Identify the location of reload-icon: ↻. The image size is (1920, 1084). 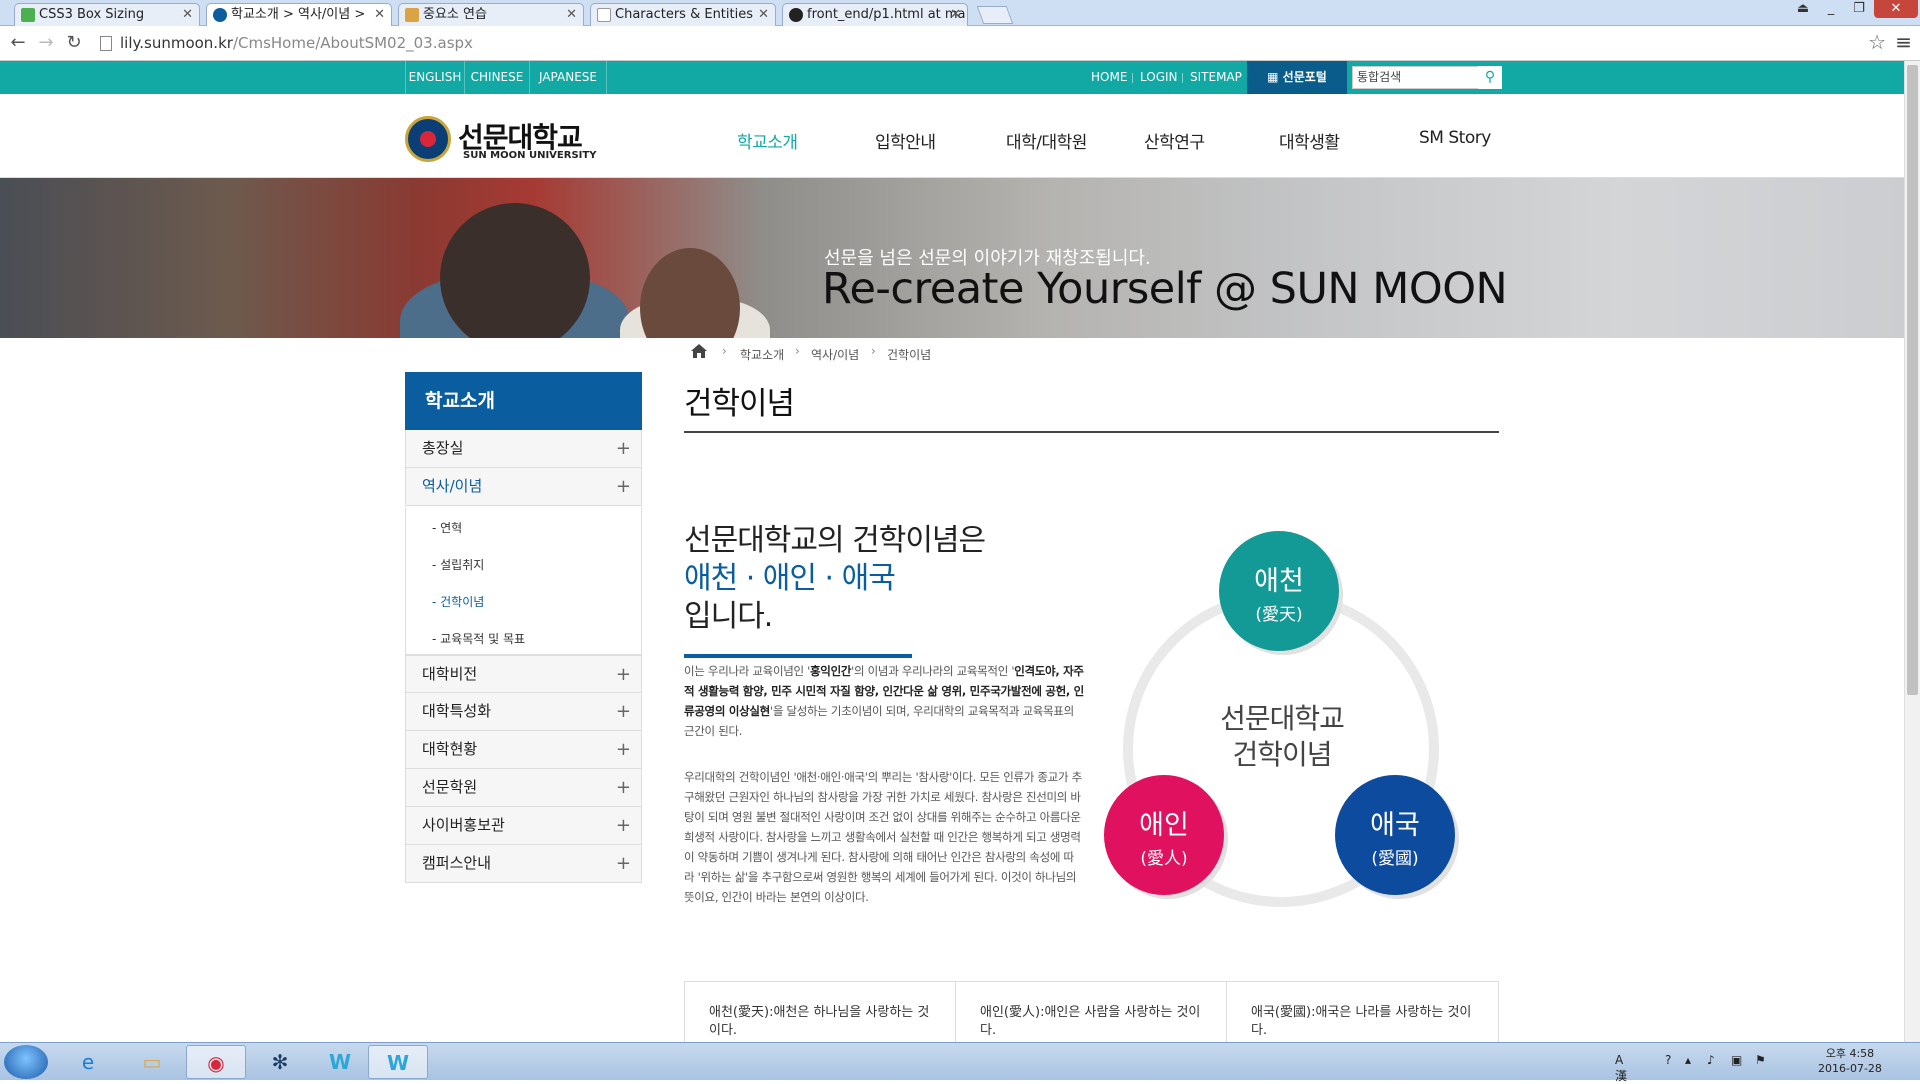
(74, 43).